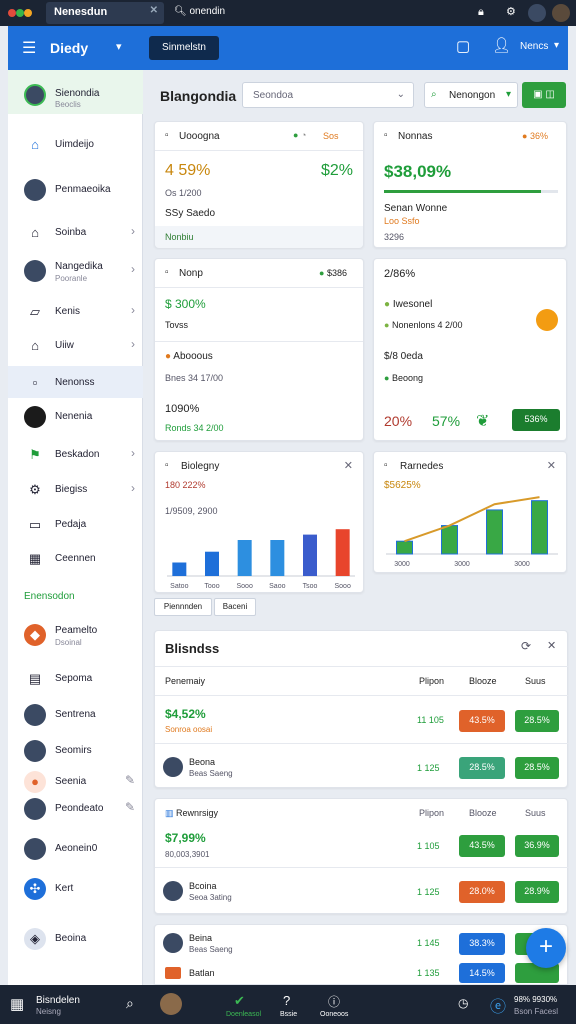 This screenshot has height=1024, width=576. What do you see at coordinates (362, 891) in the screenshot?
I see `table-row: Bcoina Seoa 3ating 1 125 28.0% 28.9%` at bounding box center [362, 891].